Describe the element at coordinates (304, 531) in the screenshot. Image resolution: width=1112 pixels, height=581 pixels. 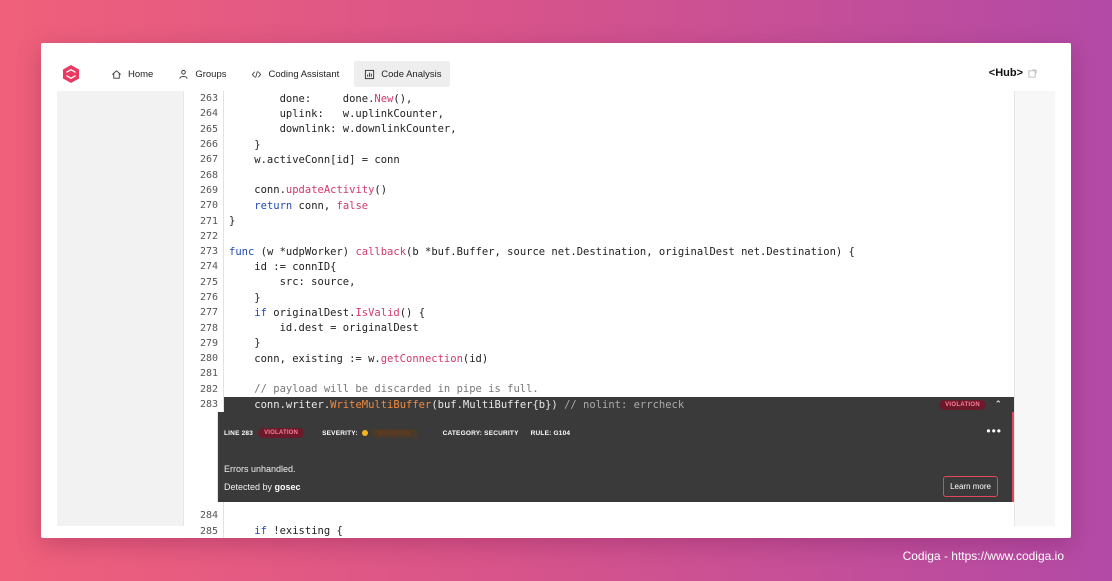
I see `code-token: !existing {` at that location.